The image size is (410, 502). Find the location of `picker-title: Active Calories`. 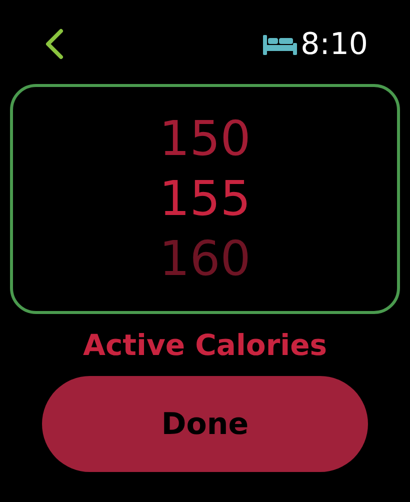

picker-title: Active Calories is located at coordinates (205, 345).